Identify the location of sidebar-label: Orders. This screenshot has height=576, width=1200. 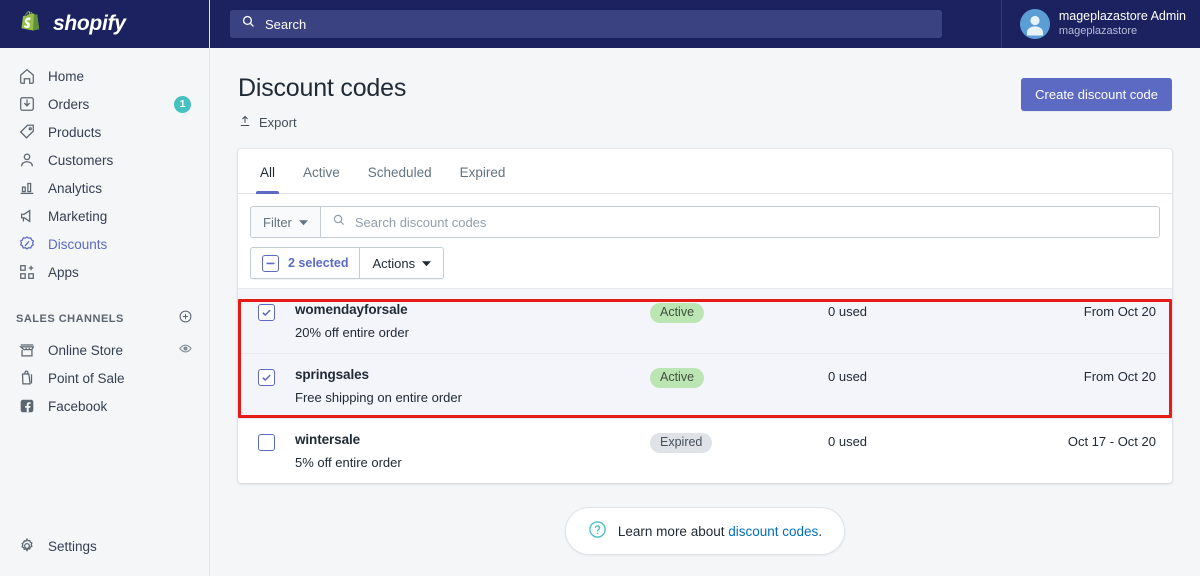
(69, 104).